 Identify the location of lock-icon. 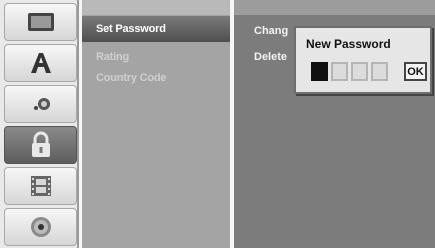
(41, 145).